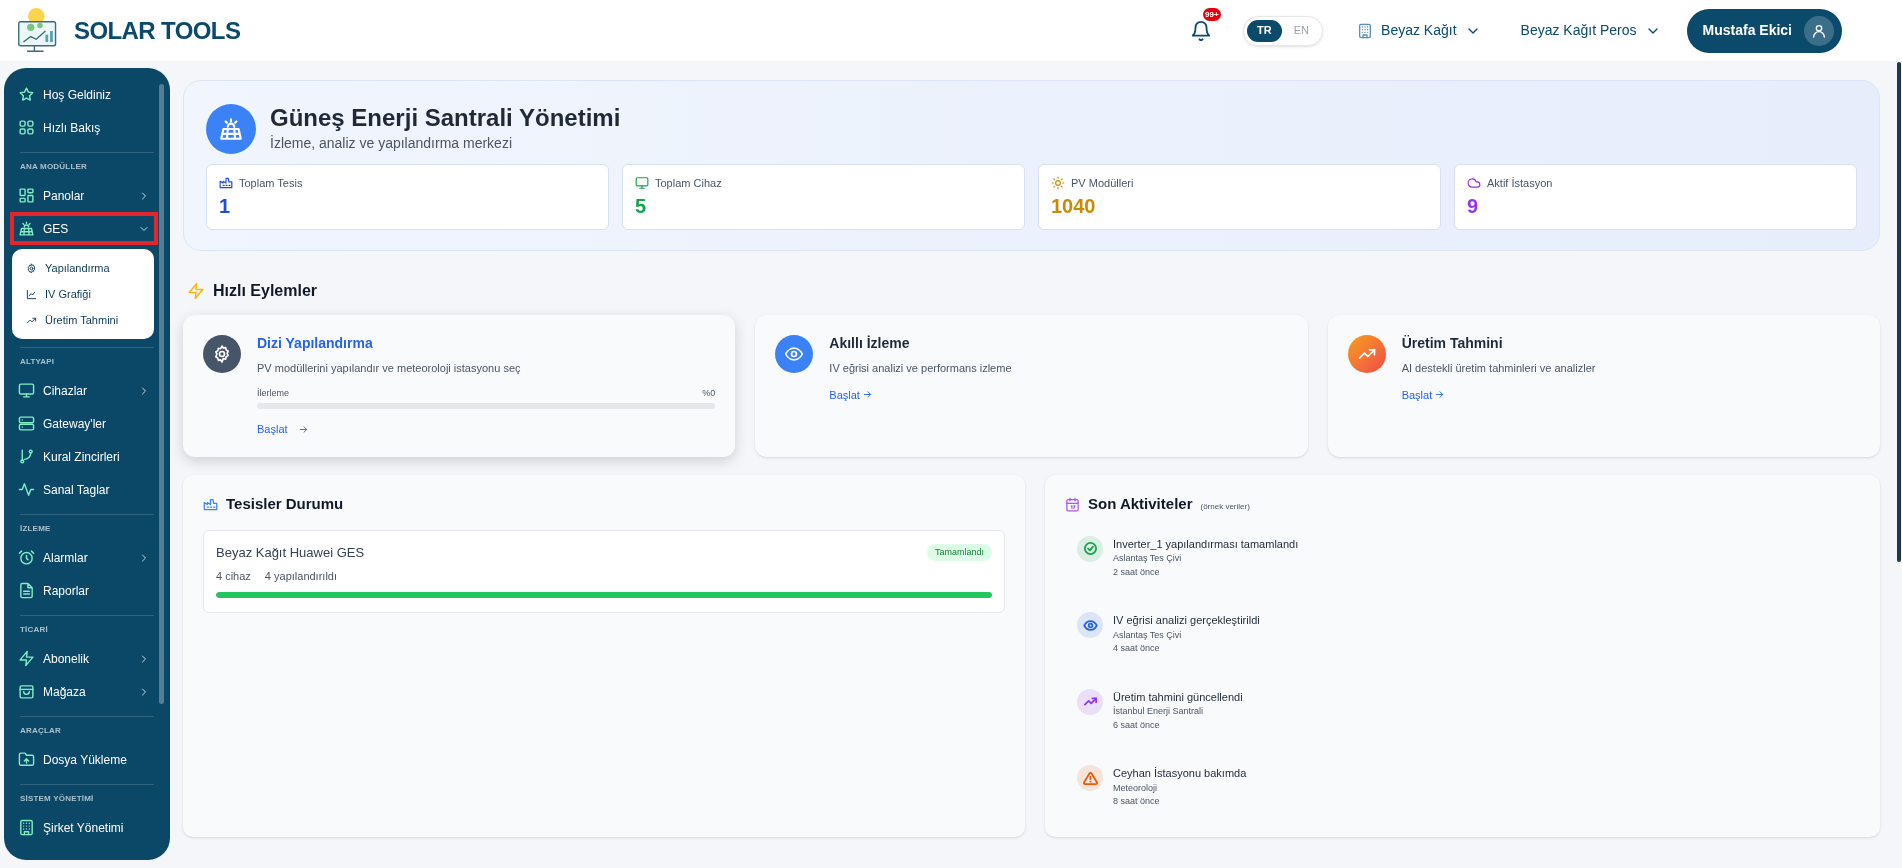 This screenshot has height=868, width=1902. What do you see at coordinates (26, 557) in the screenshot?
I see `alarm-clock-icon` at bounding box center [26, 557].